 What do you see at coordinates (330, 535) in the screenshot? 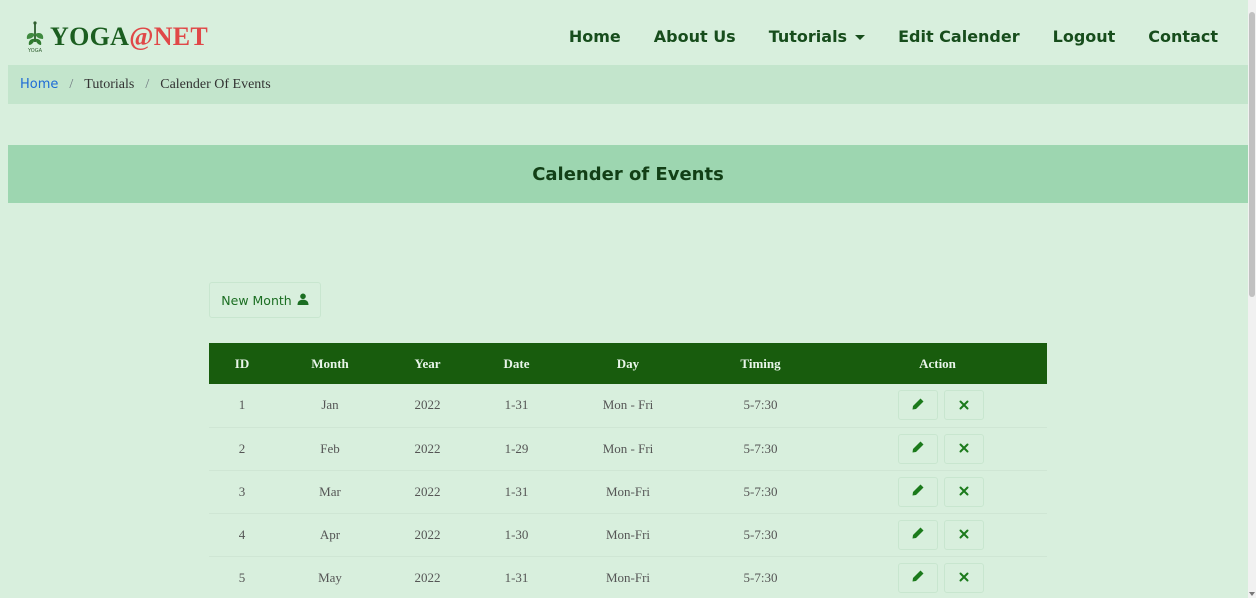
I see `cell-month: Apr` at bounding box center [330, 535].